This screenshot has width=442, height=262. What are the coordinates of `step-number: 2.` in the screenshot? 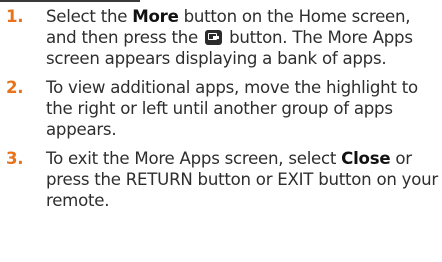 It's located at (15, 87).